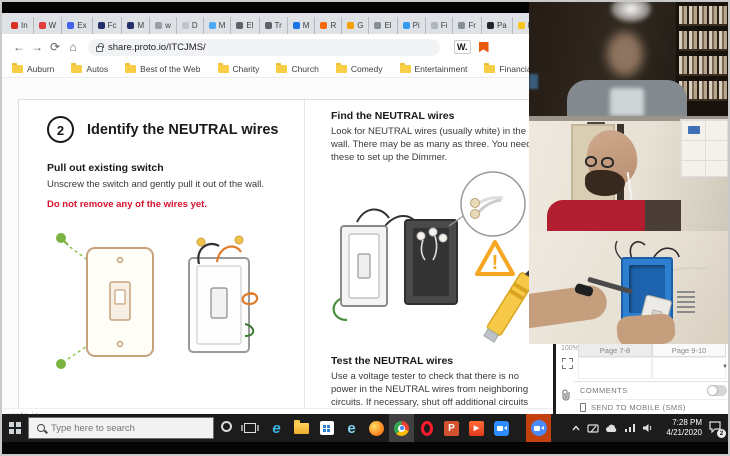  I want to click on browser-tab: Fi, so click(439, 25).